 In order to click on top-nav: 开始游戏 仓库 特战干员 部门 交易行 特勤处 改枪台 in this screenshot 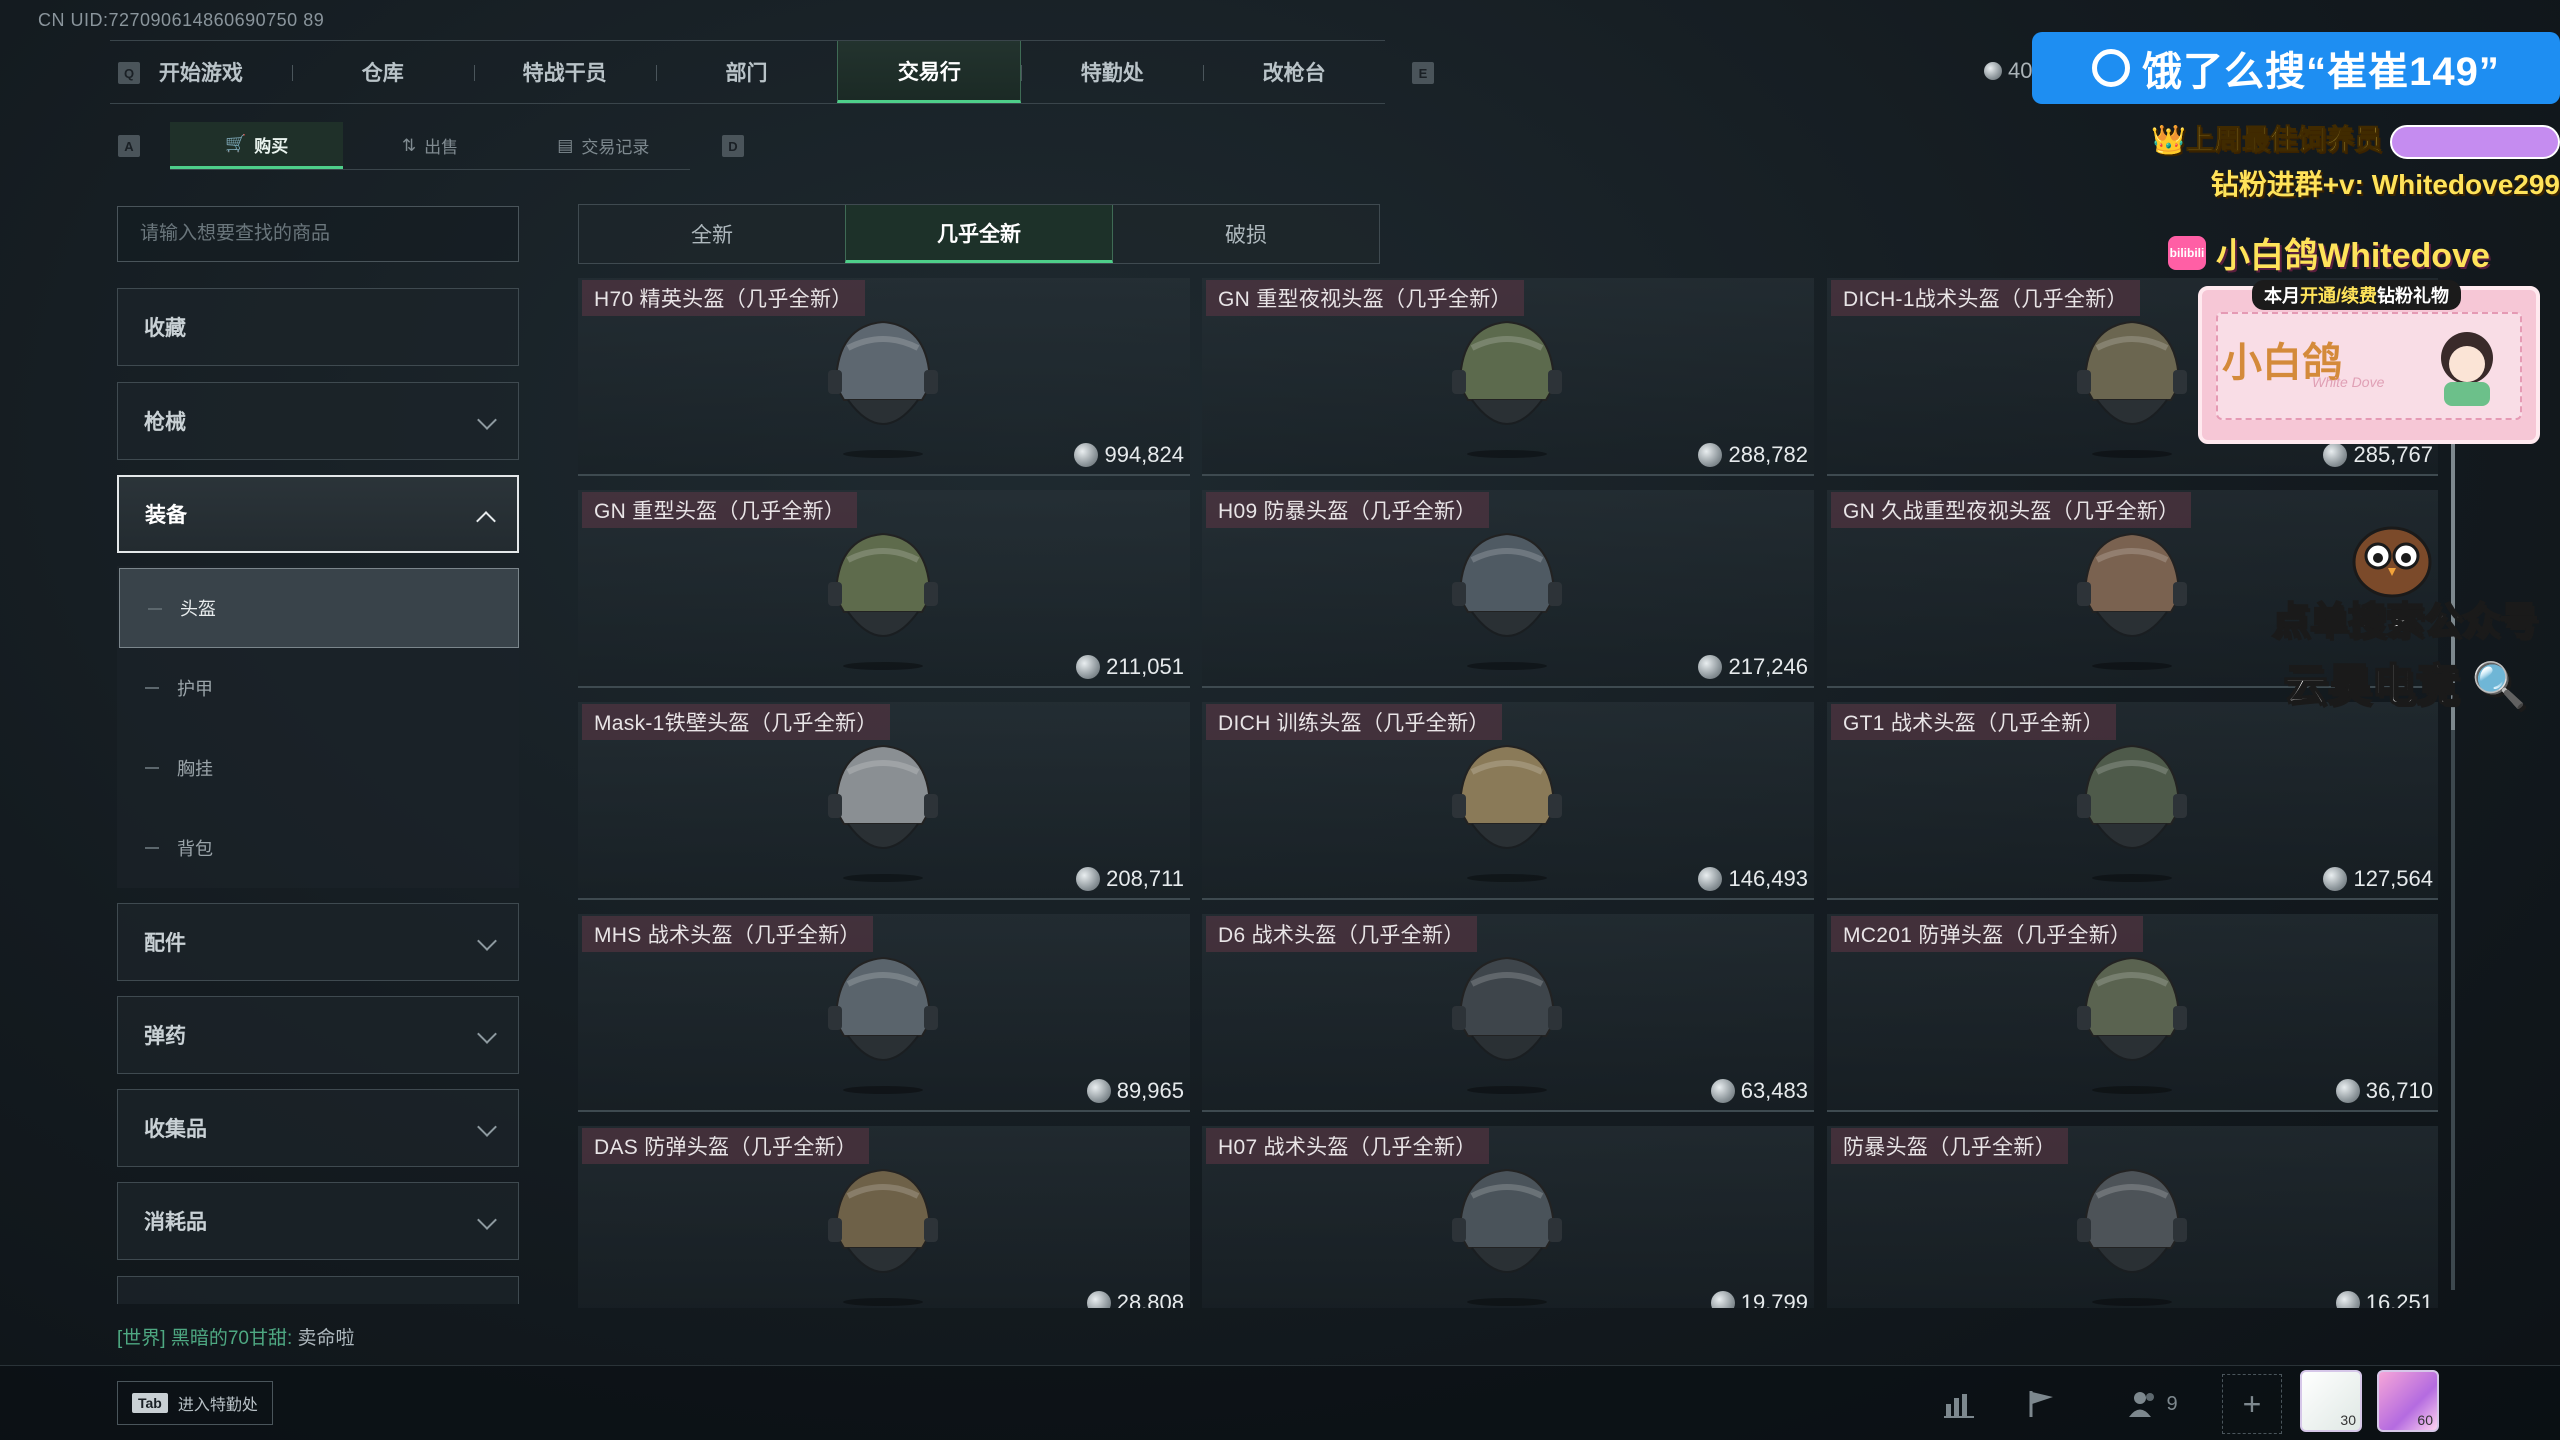, I will do `click(747, 72)`.